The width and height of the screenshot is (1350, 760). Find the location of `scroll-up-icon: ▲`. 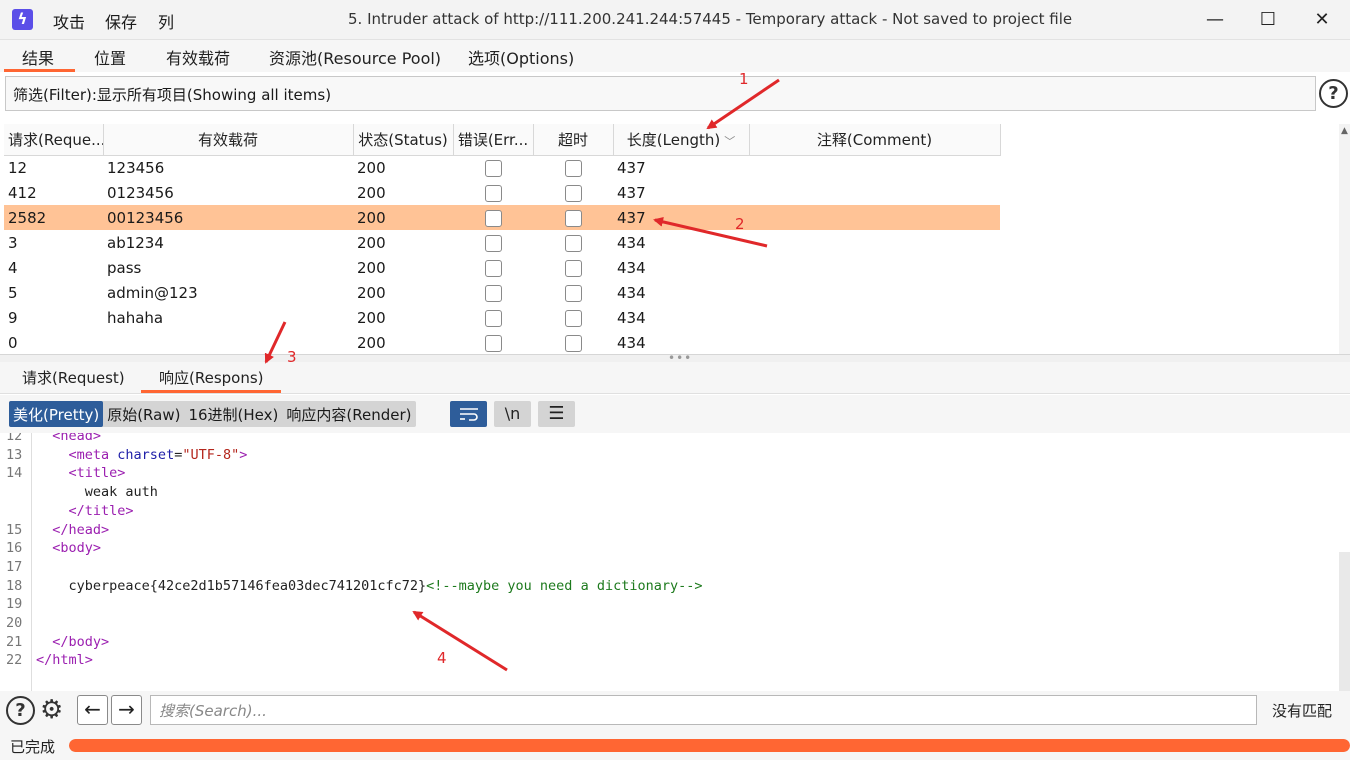

scroll-up-icon: ▲ is located at coordinates (1344, 131).